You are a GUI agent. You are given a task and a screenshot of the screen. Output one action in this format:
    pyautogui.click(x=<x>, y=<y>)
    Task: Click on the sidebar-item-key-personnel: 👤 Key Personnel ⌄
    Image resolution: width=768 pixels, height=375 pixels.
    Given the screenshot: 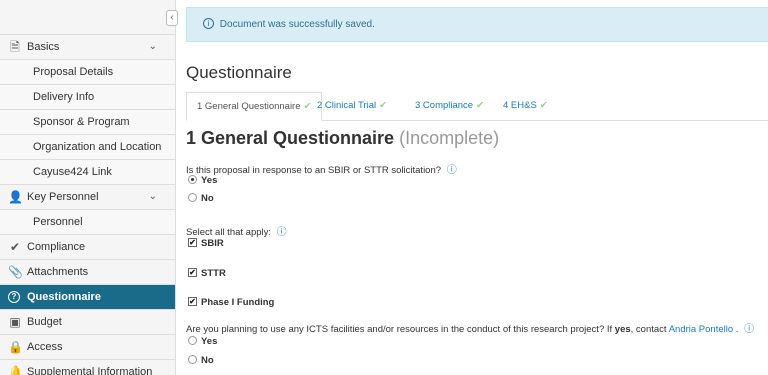 What is the action you would take?
    pyautogui.click(x=87, y=197)
    